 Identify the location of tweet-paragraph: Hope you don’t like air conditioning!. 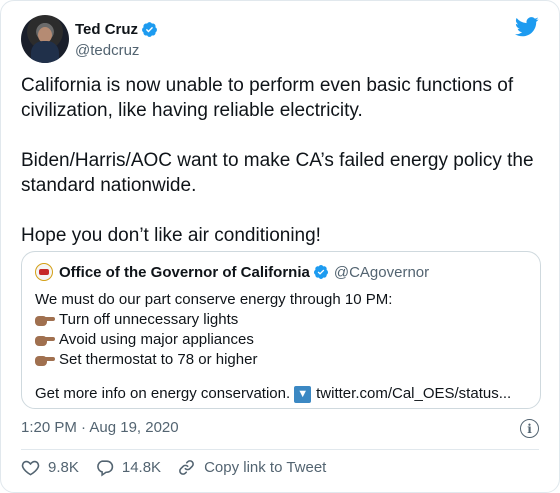
(171, 235).